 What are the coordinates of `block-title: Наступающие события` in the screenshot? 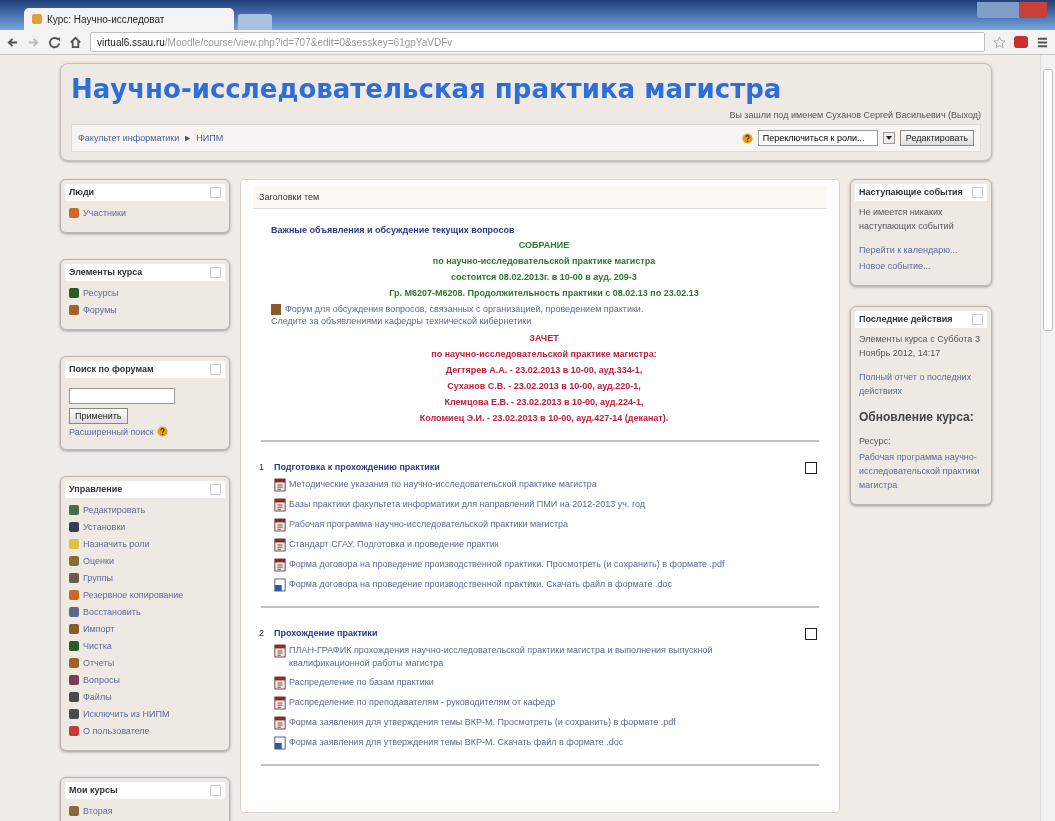 It's located at (911, 192).